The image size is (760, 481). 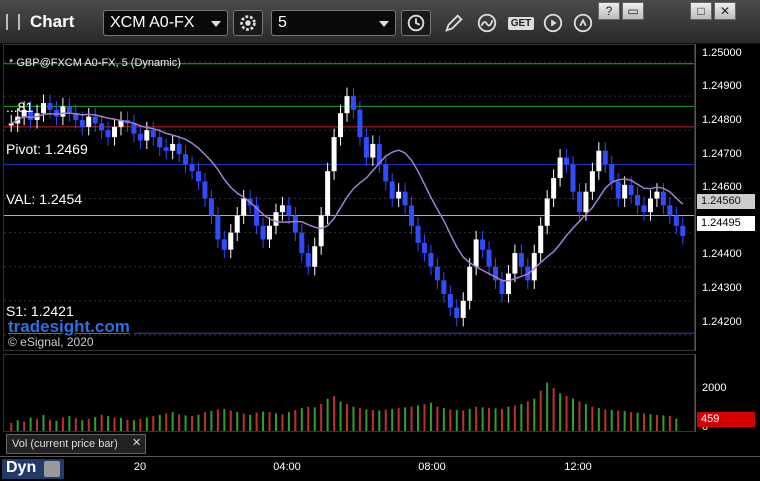 I want to click on copyright: © eSignal, 2020, so click(x=51, y=342).